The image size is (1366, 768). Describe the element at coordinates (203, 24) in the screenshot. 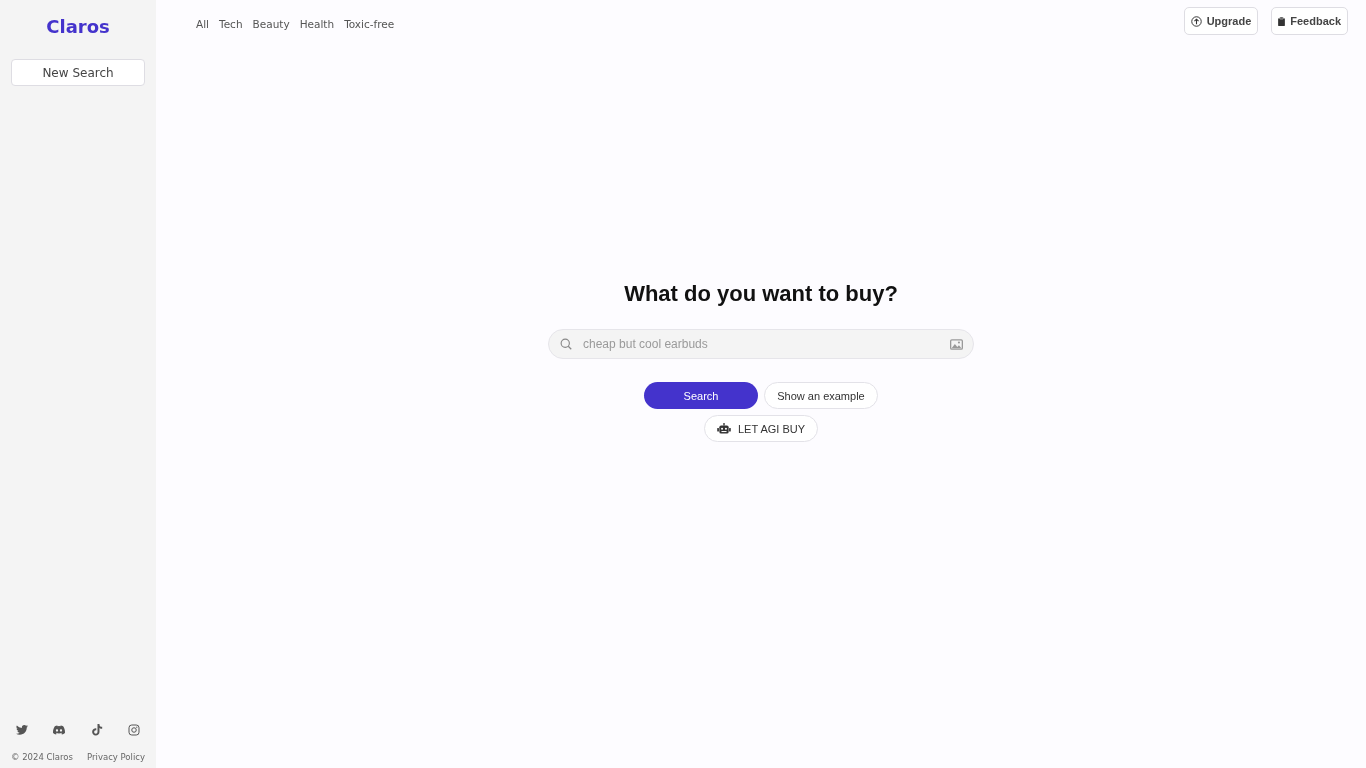

I see `category-tab: All` at that location.